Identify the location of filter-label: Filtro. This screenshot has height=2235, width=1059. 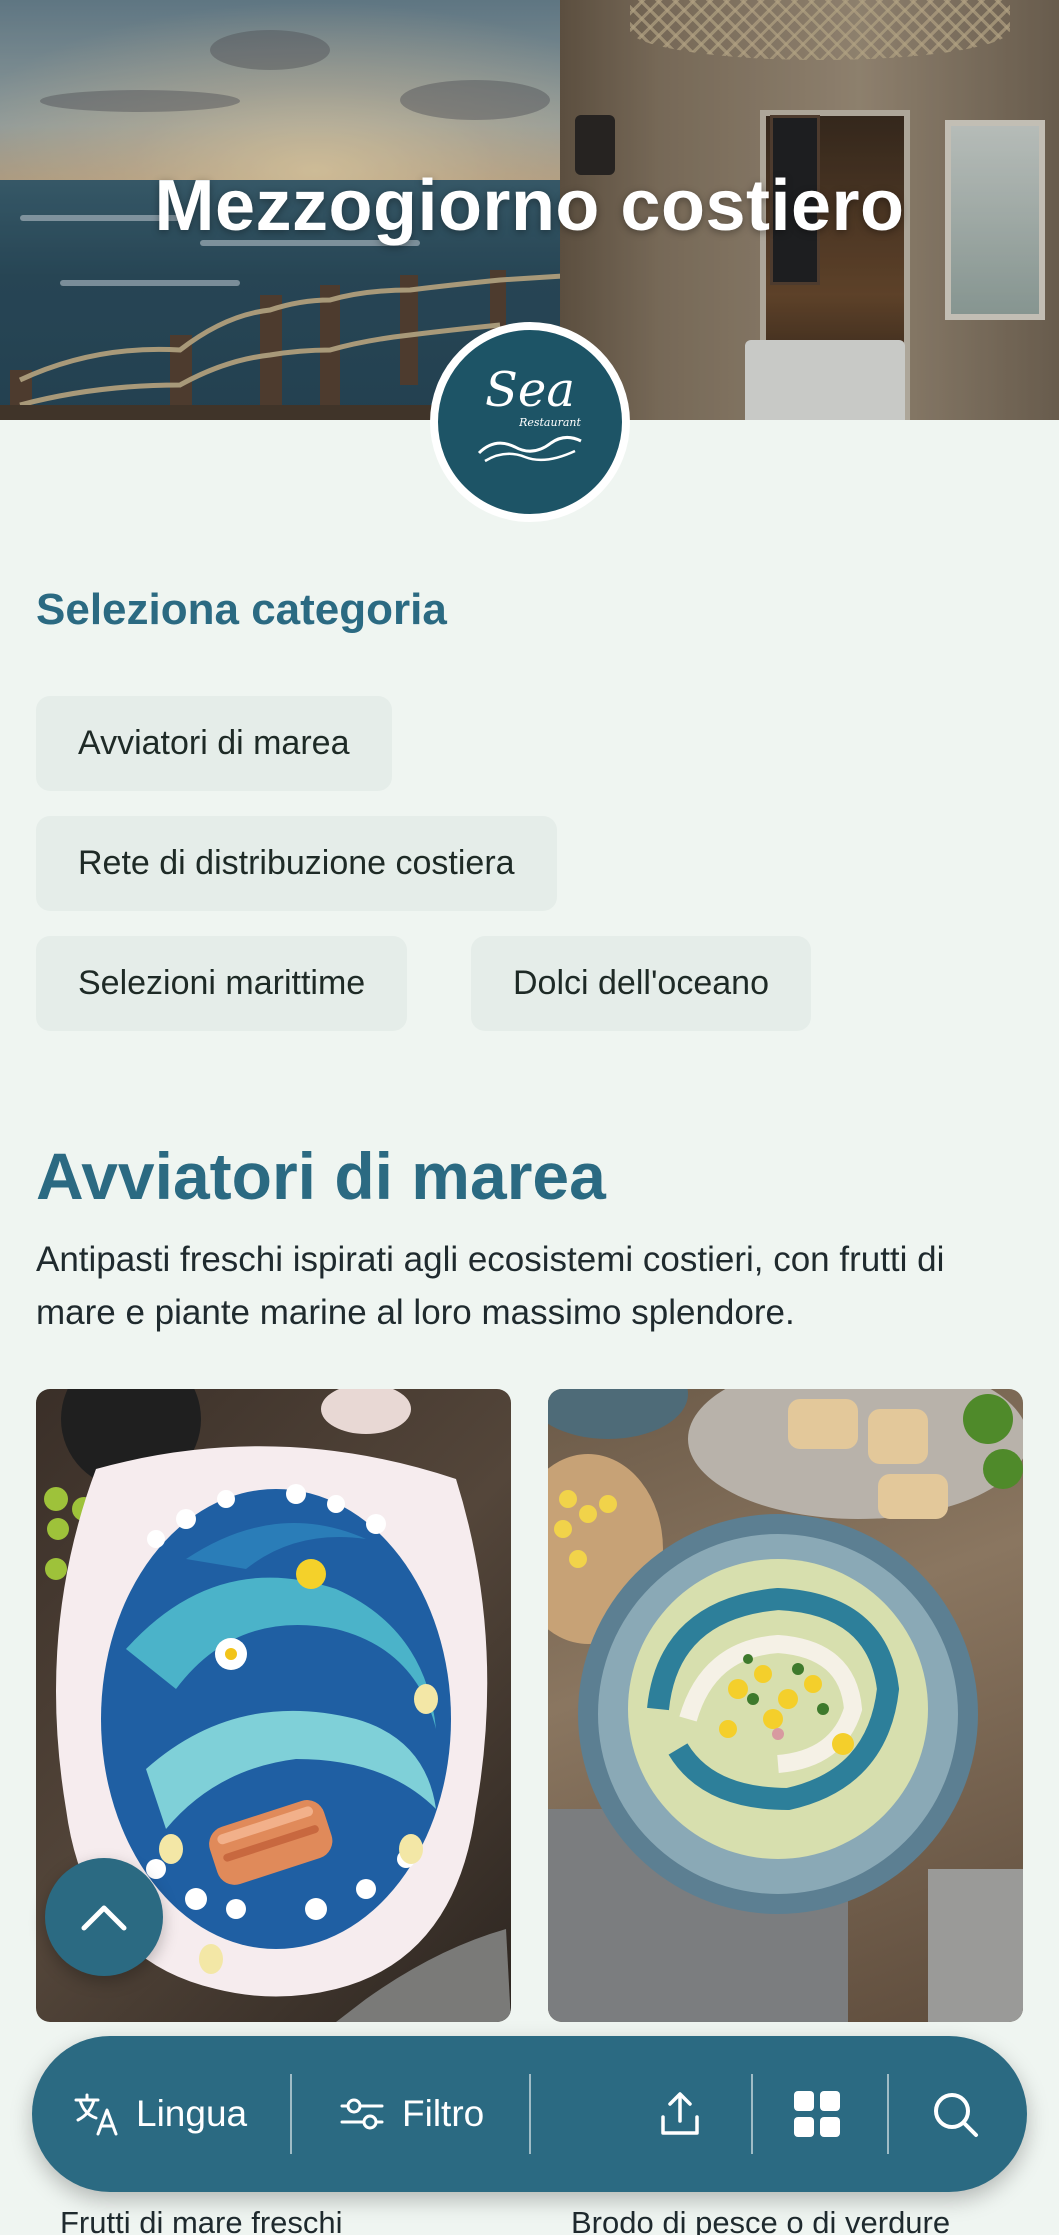
(443, 2113).